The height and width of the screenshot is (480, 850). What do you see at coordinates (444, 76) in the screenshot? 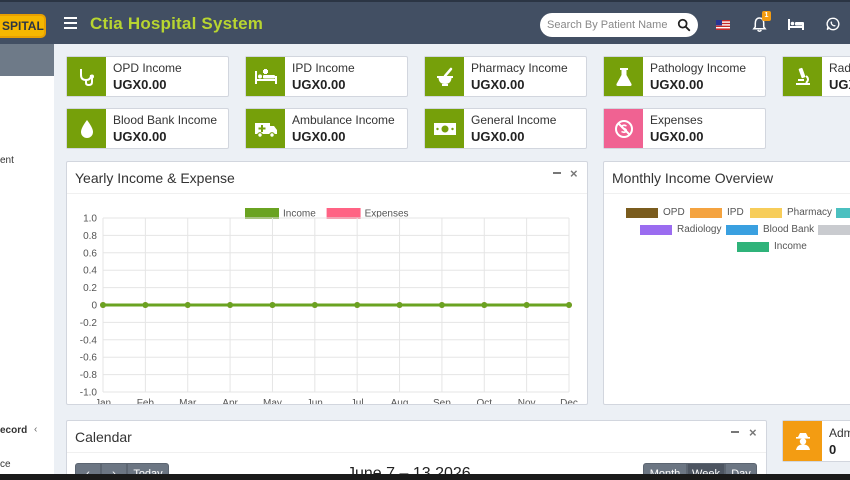
I see `mortar-pestle-icon` at bounding box center [444, 76].